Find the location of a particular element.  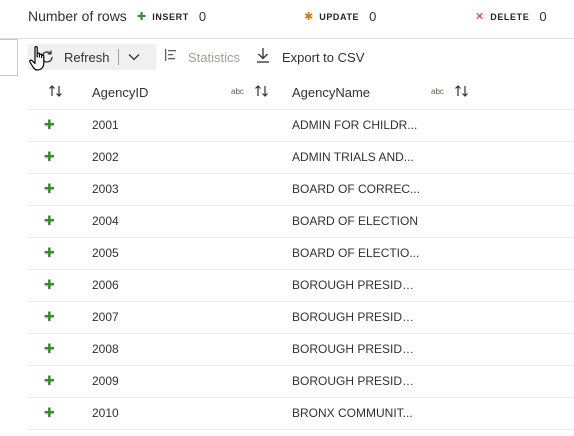

delete-label: DELETE is located at coordinates (510, 16).